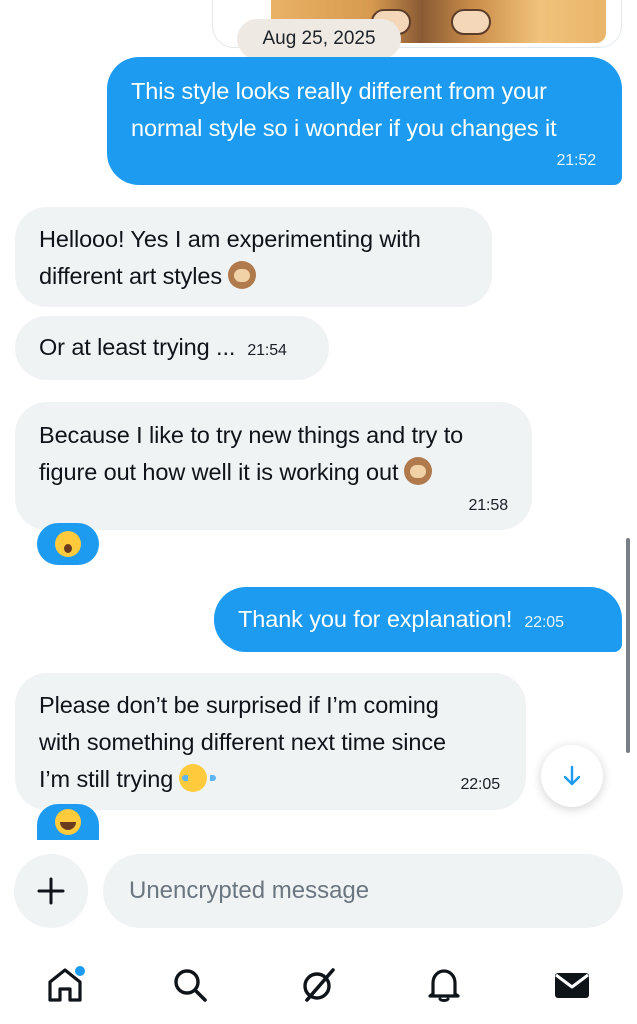  I want to click on tab-search, so click(190, 985).